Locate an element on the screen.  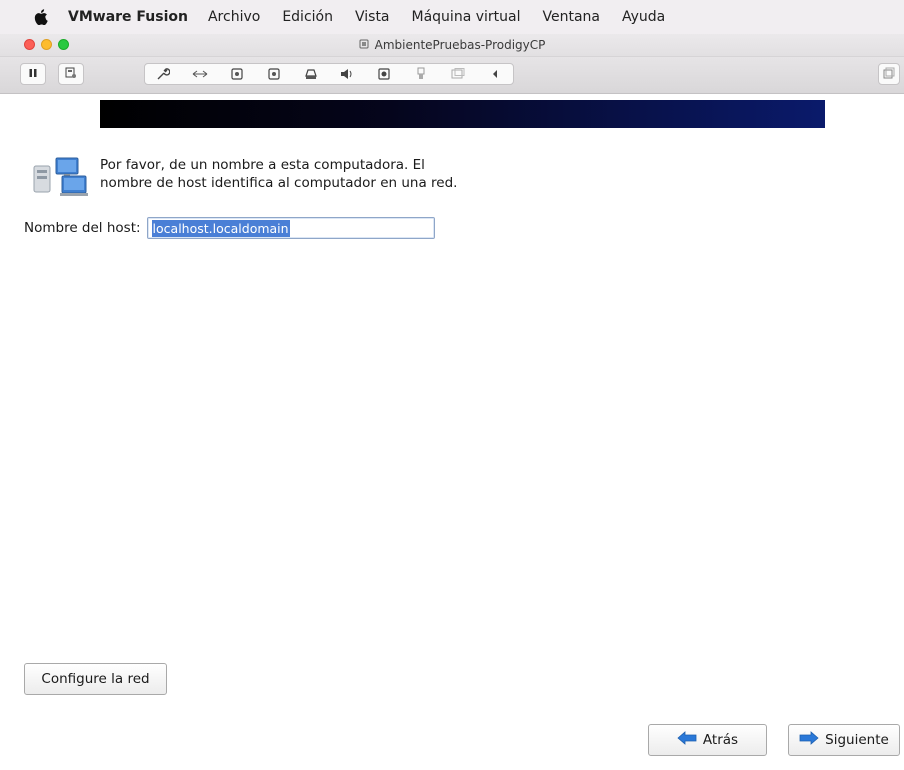
menu-app-name: VMware Fusion is located at coordinates (128, 17).